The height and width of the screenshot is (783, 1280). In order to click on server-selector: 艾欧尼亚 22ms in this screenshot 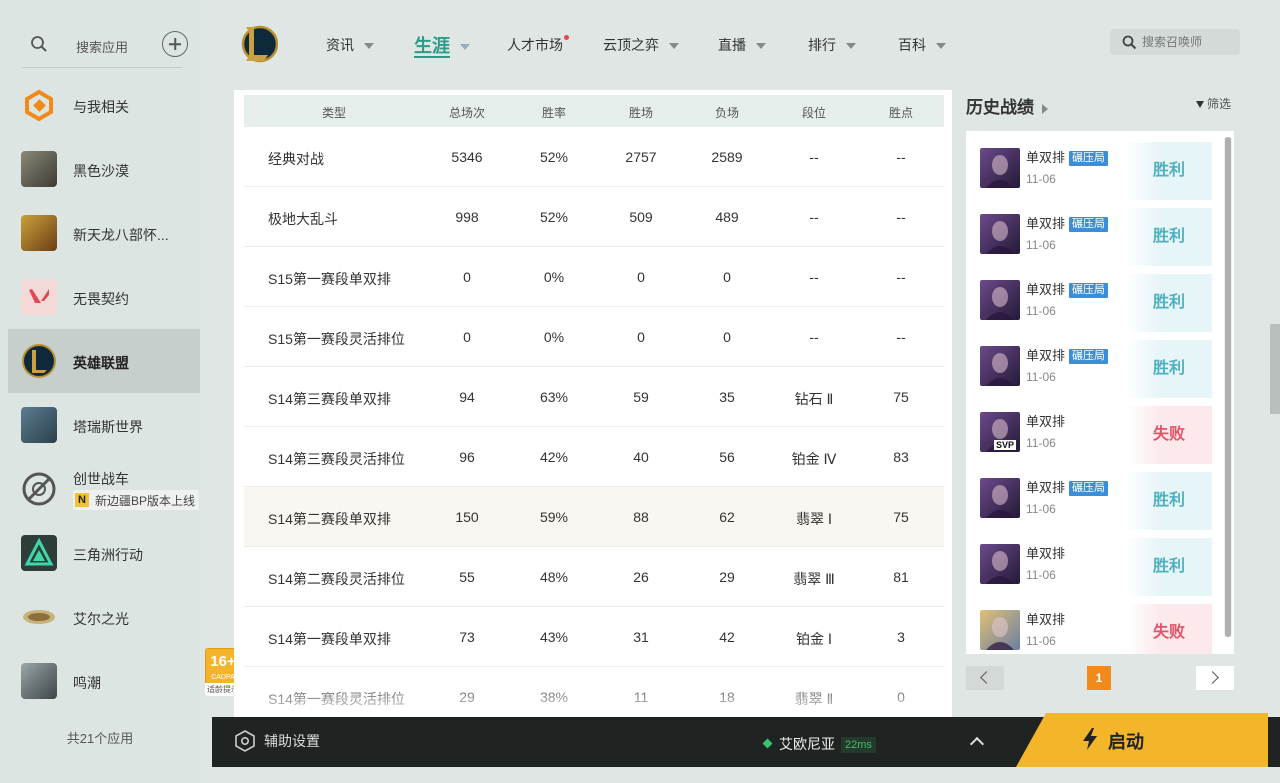, I will do `click(819, 744)`.